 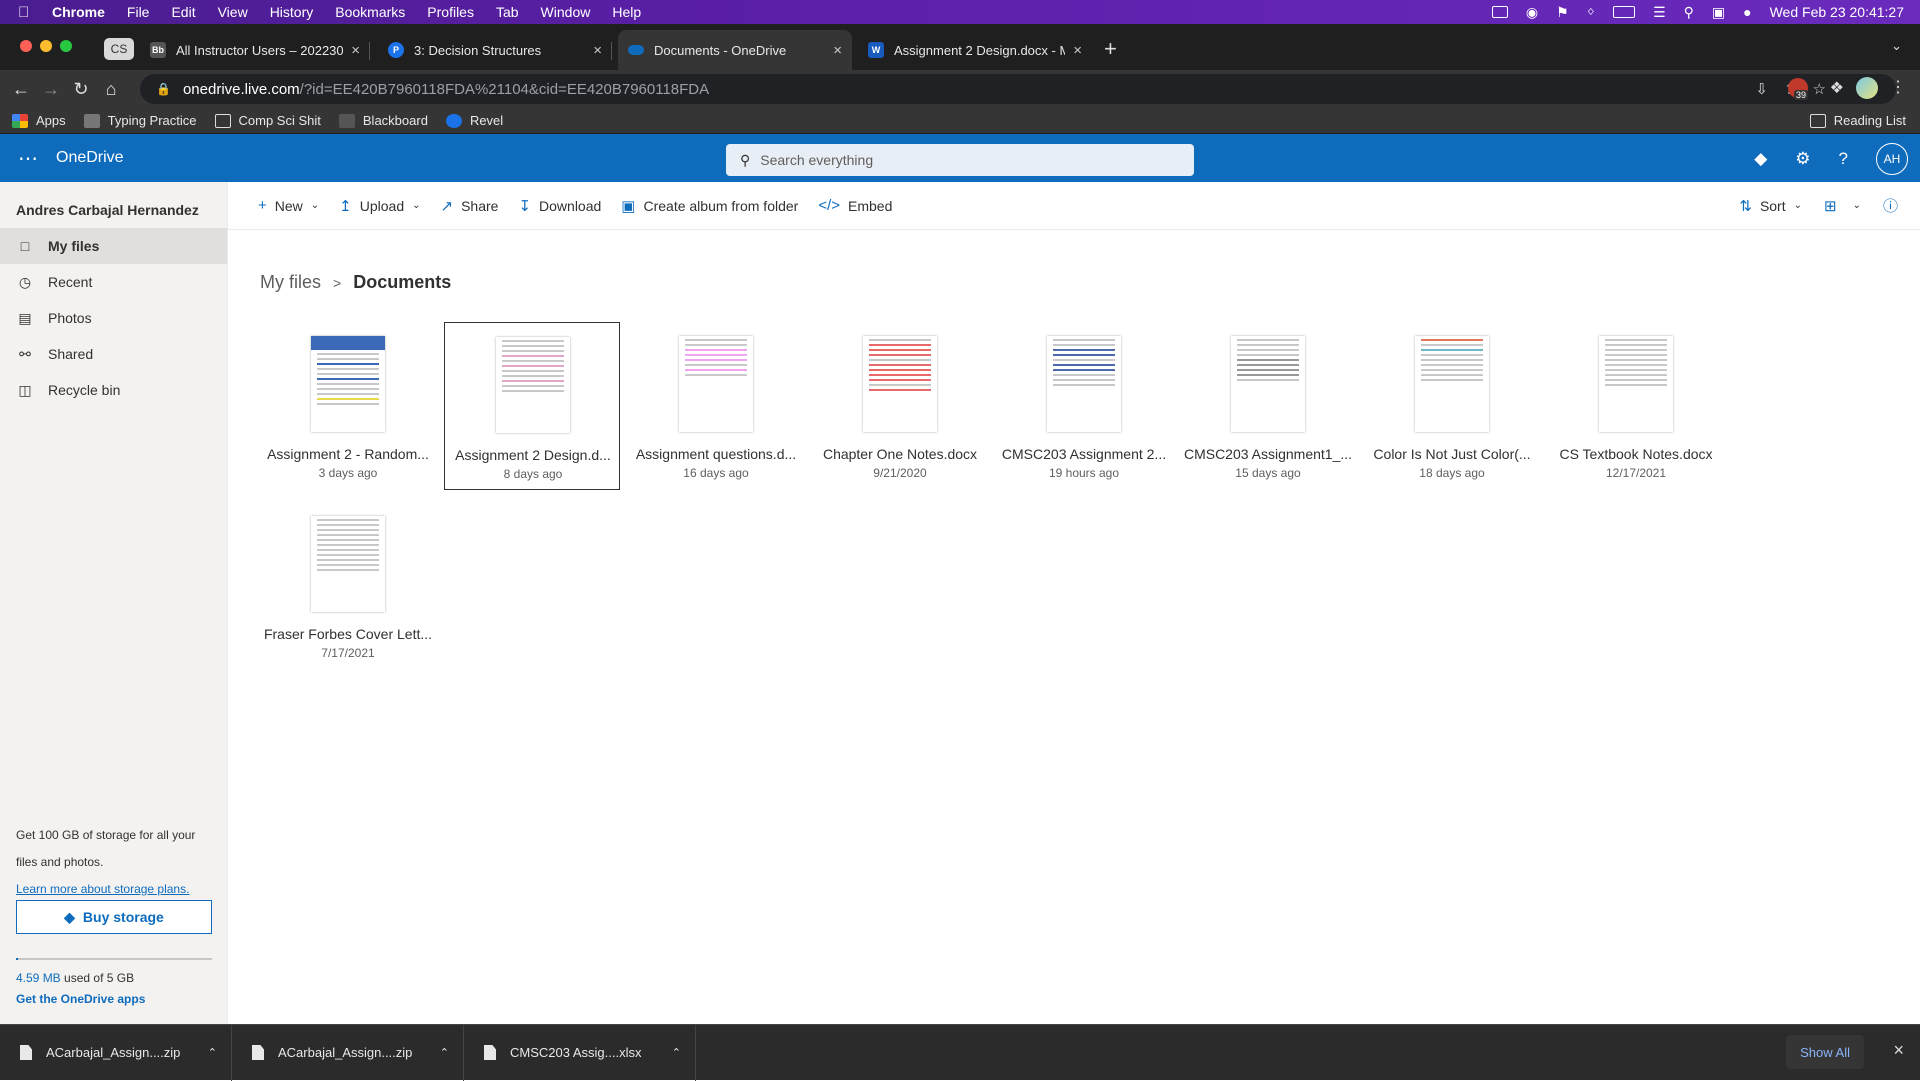 I want to click on file-tile: CMSC203 Assignment1_... 15 days ago, so click(x=1268, y=406).